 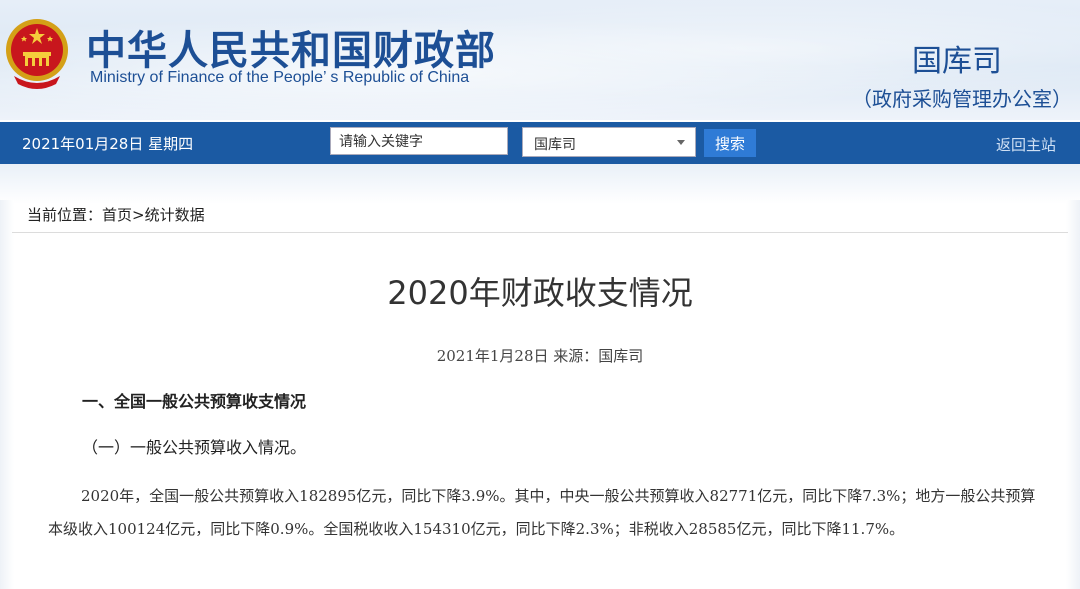 I want to click on breadcrumb: 当前位置：首页>统计数据, so click(x=116, y=214).